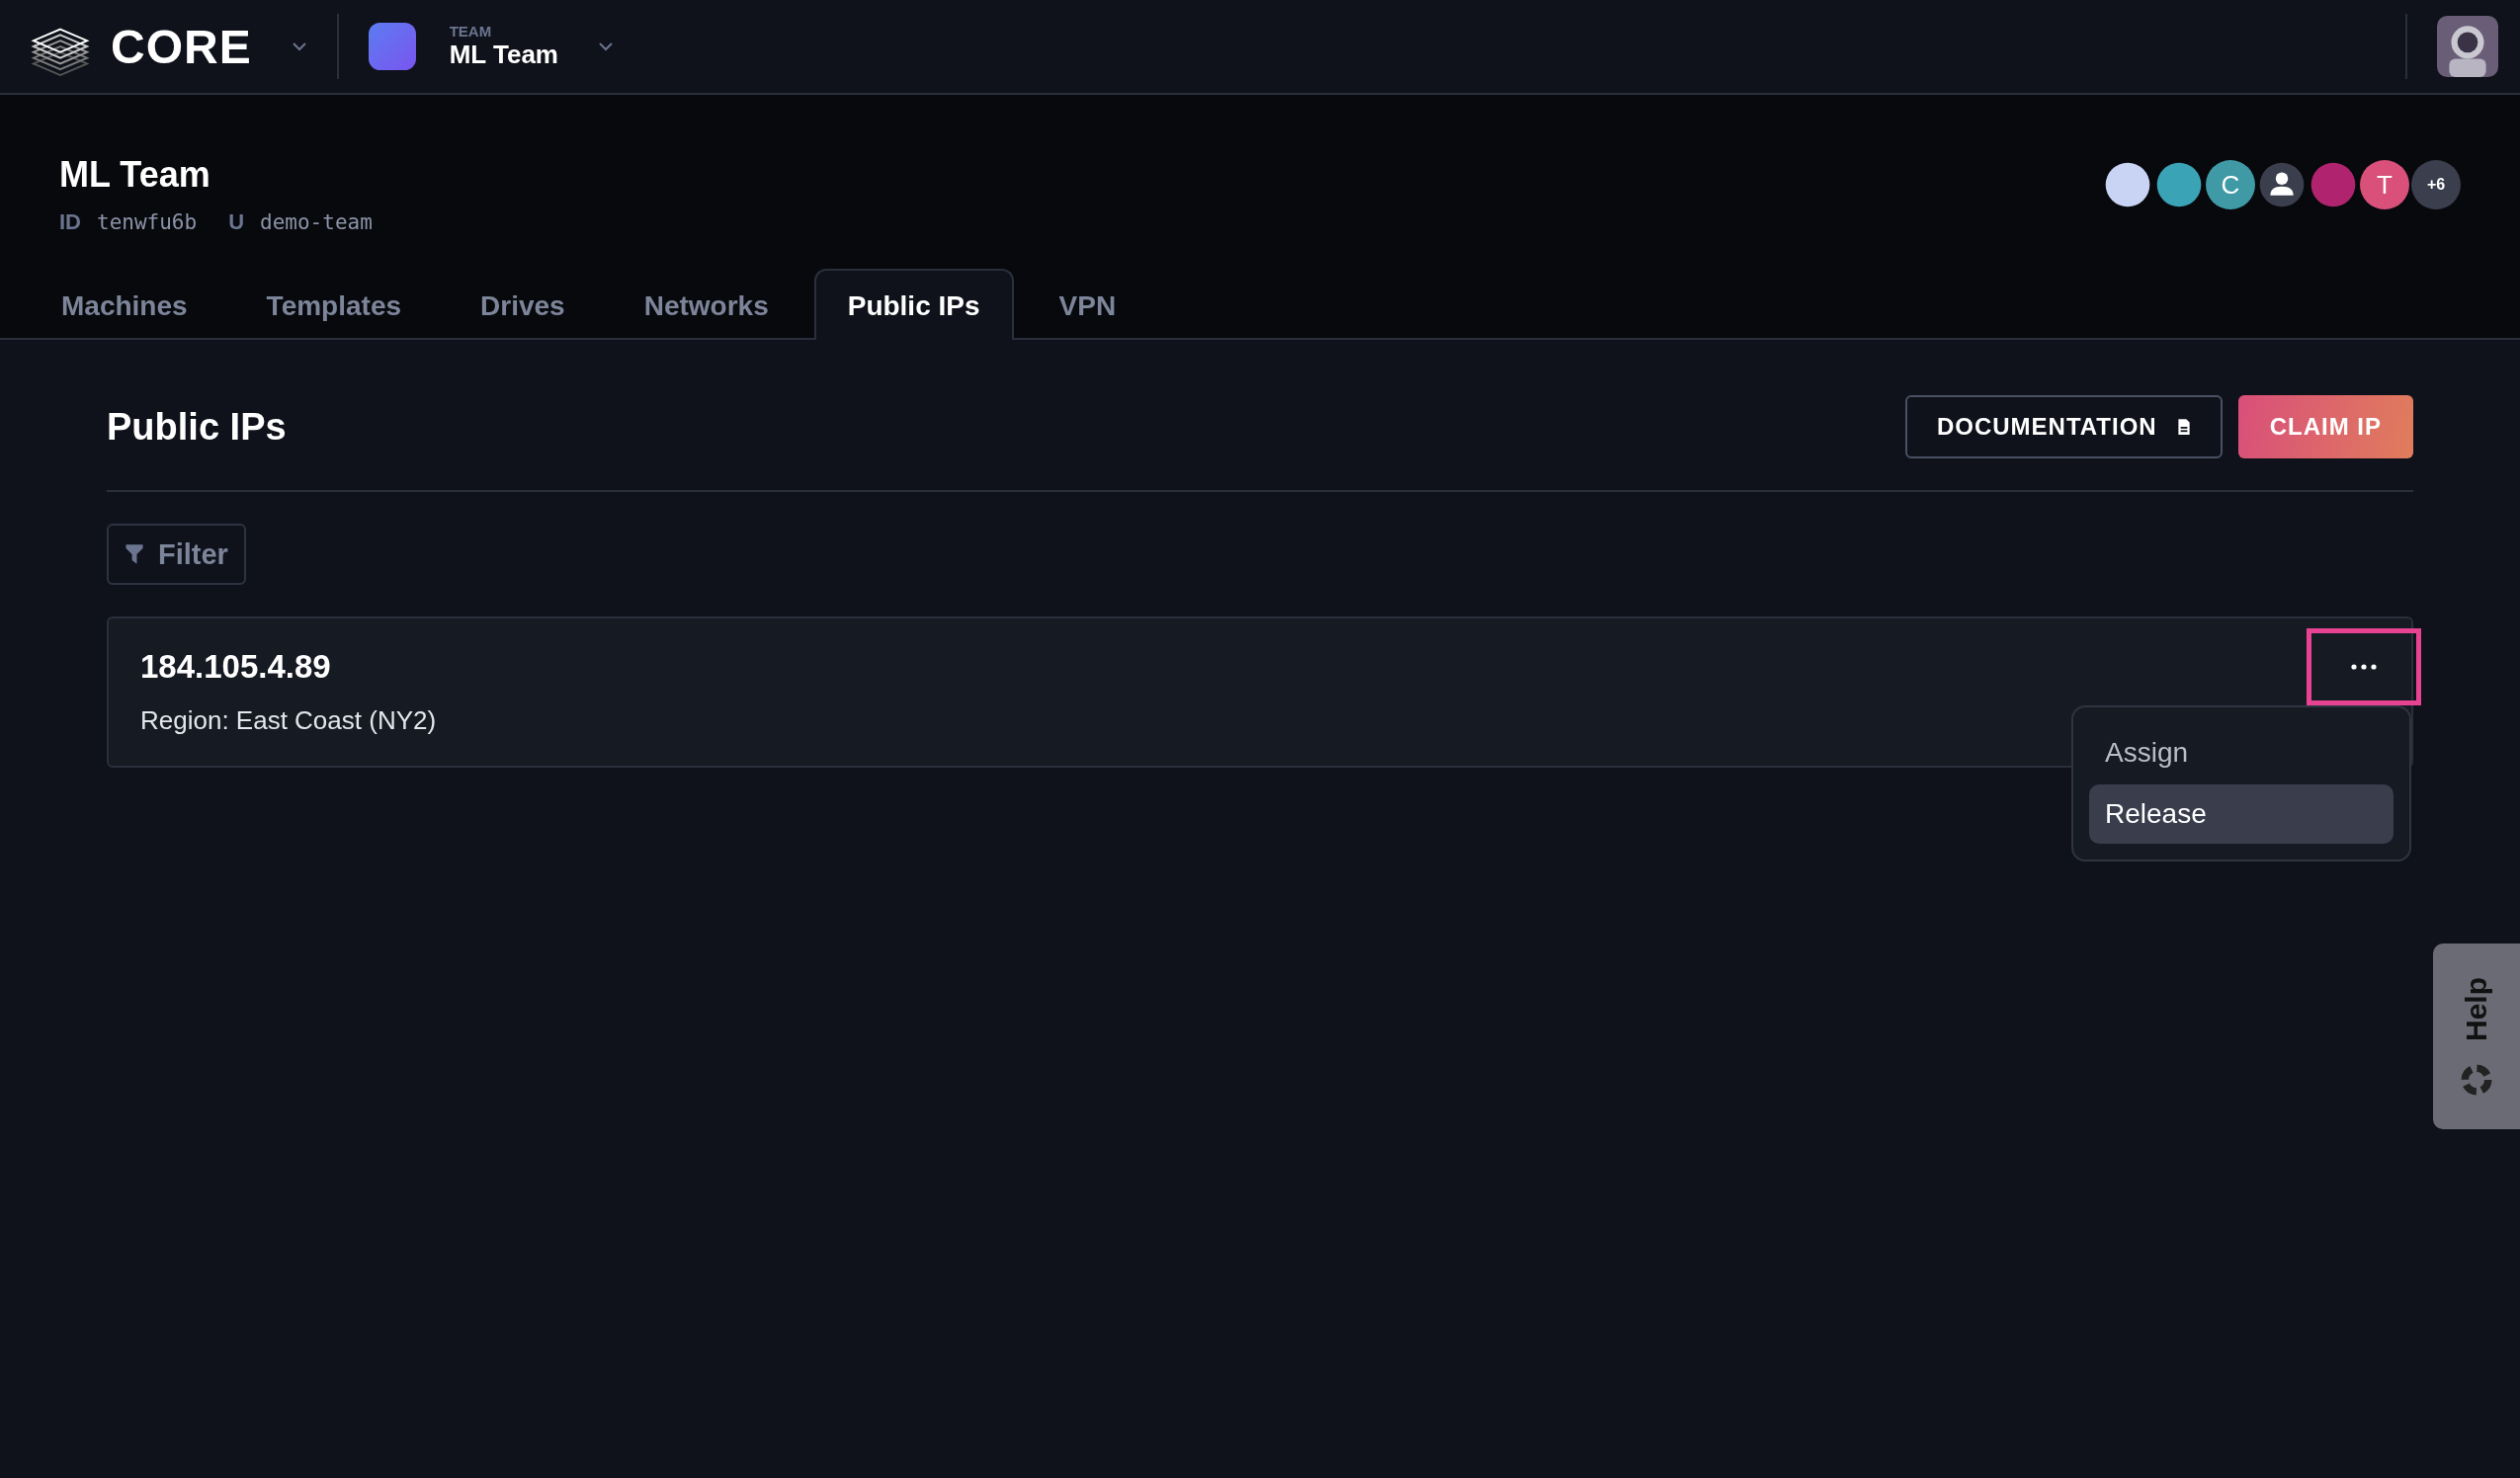  I want to click on document-icon, so click(2183, 427).